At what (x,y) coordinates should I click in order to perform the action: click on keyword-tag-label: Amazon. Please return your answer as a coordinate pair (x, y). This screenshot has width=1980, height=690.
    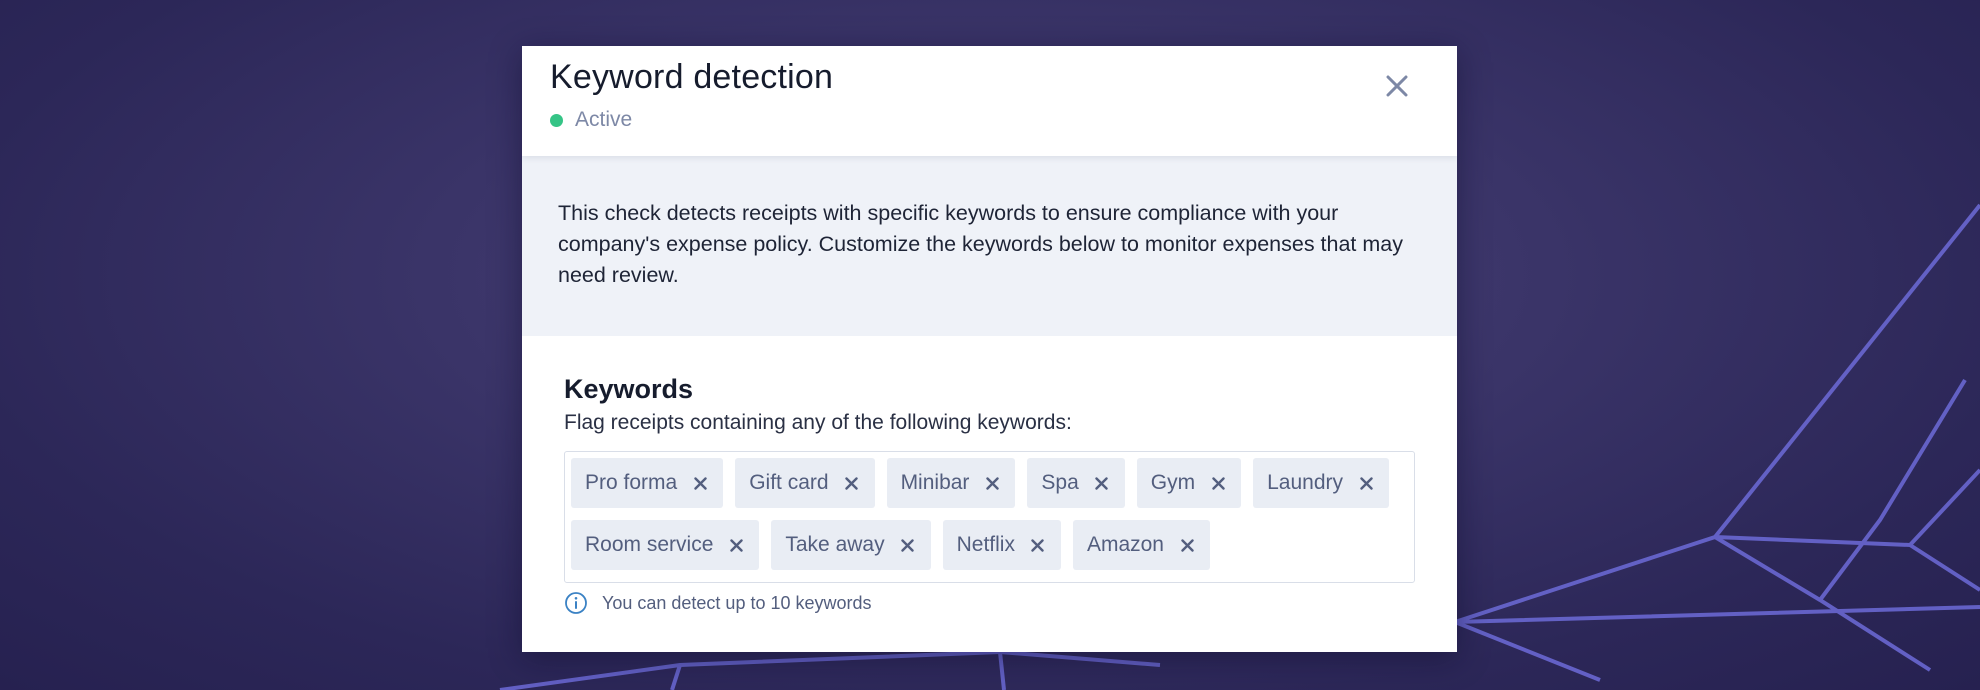
    Looking at the image, I should click on (1125, 544).